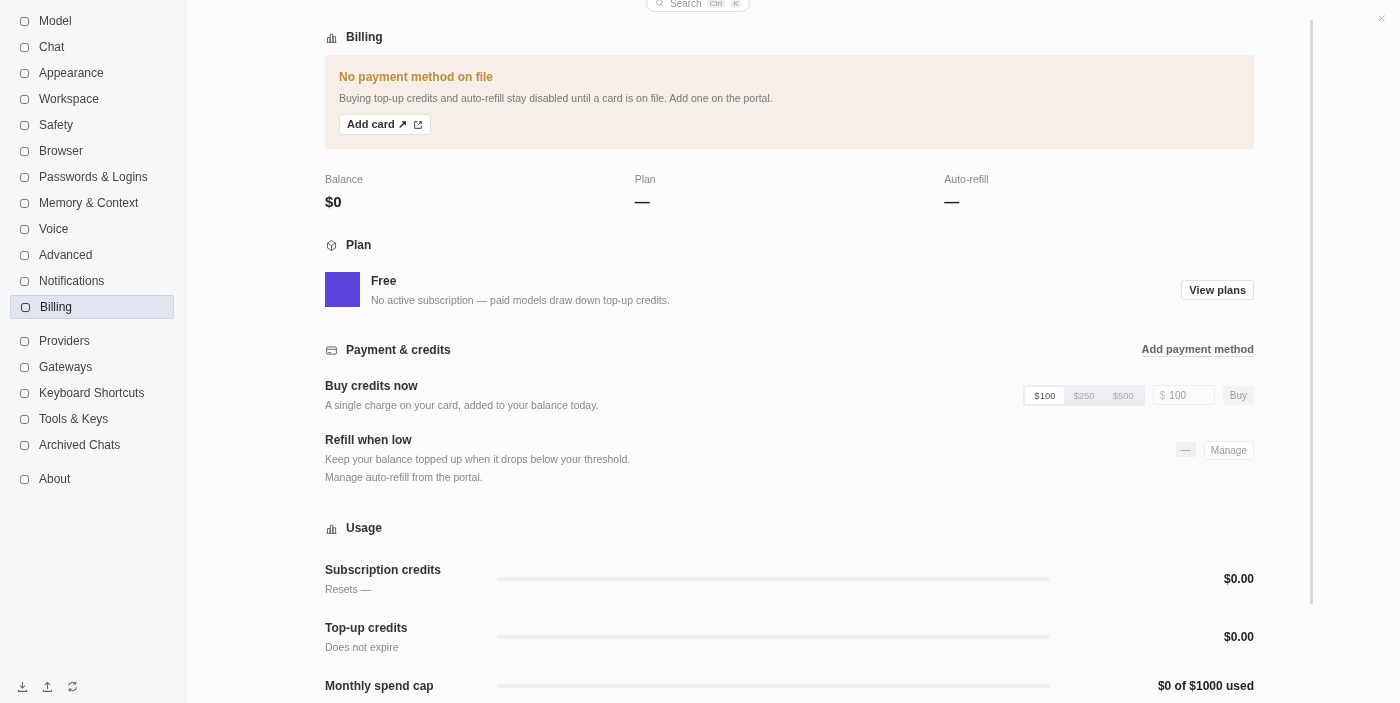  I want to click on row-description: Manage auto-refill from the portal., so click(404, 477).